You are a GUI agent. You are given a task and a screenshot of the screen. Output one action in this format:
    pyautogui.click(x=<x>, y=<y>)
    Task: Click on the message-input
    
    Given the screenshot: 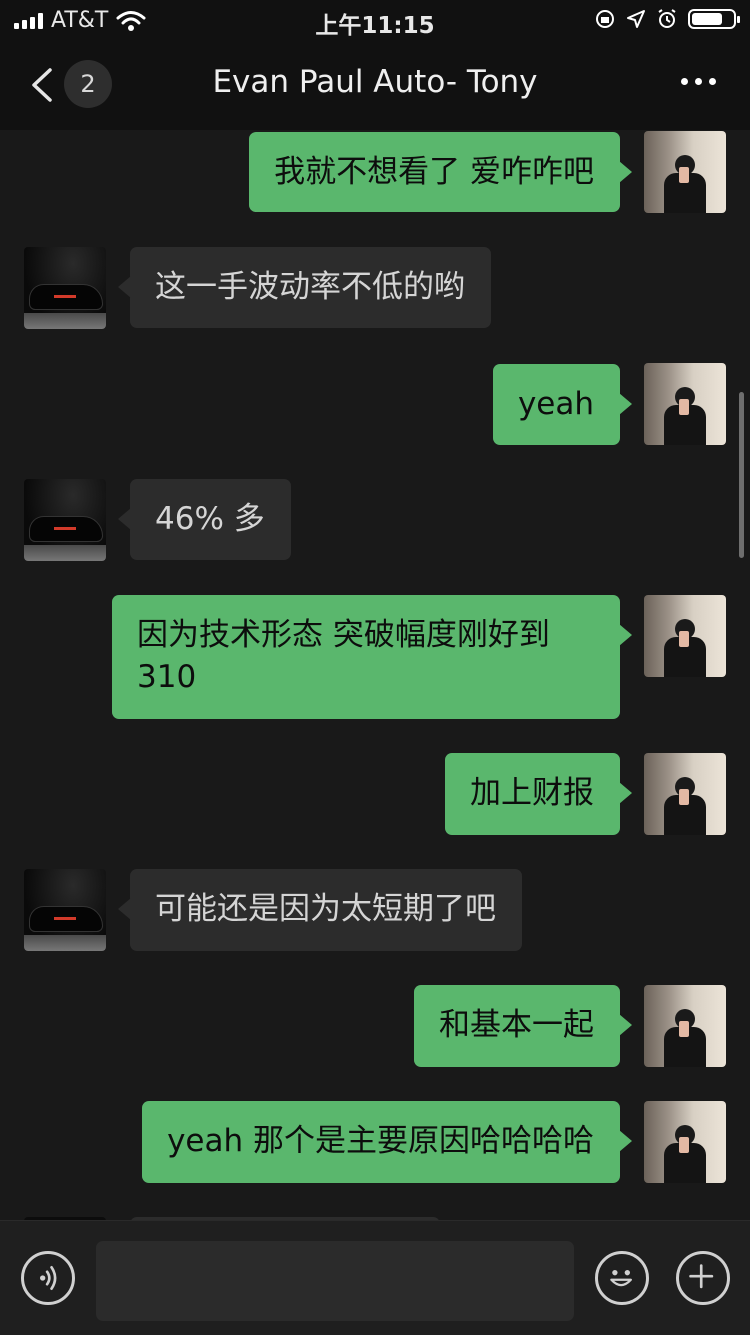 What is the action you would take?
    pyautogui.click(x=335, y=1281)
    